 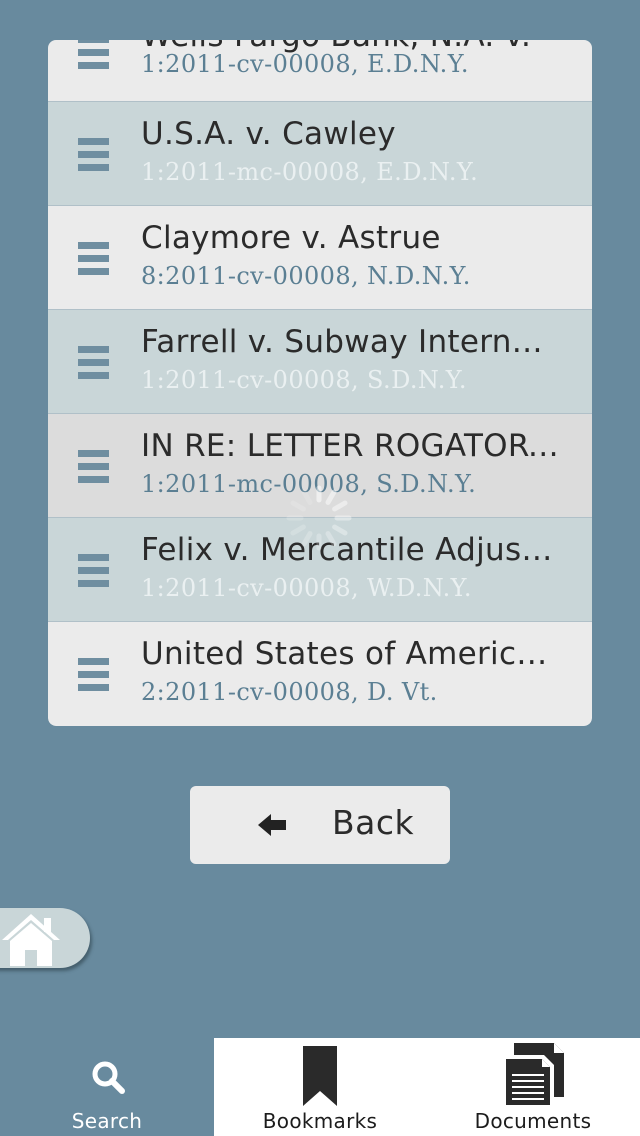 What do you see at coordinates (289, 692) in the screenshot?
I see `case-docket: 2:2011-cv-00008, D. Vt.` at bounding box center [289, 692].